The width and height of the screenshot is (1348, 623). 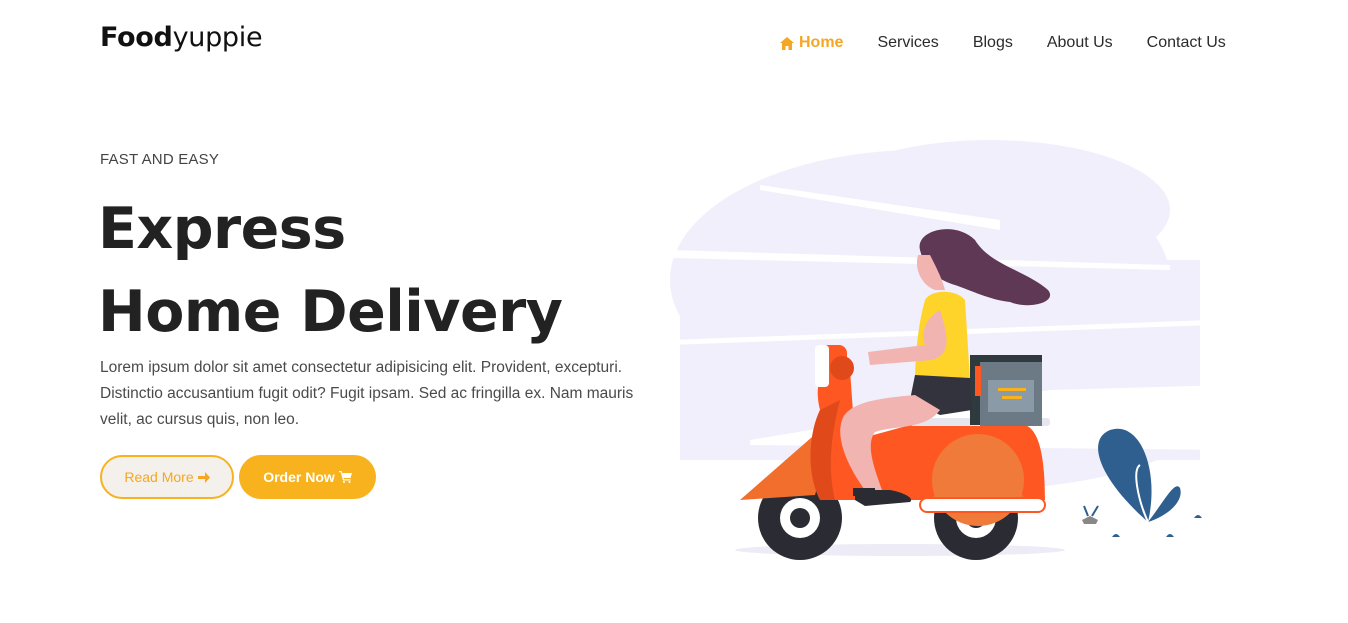 What do you see at coordinates (160, 159) in the screenshot?
I see `hero-eyebrow: FAST AND EASY` at bounding box center [160, 159].